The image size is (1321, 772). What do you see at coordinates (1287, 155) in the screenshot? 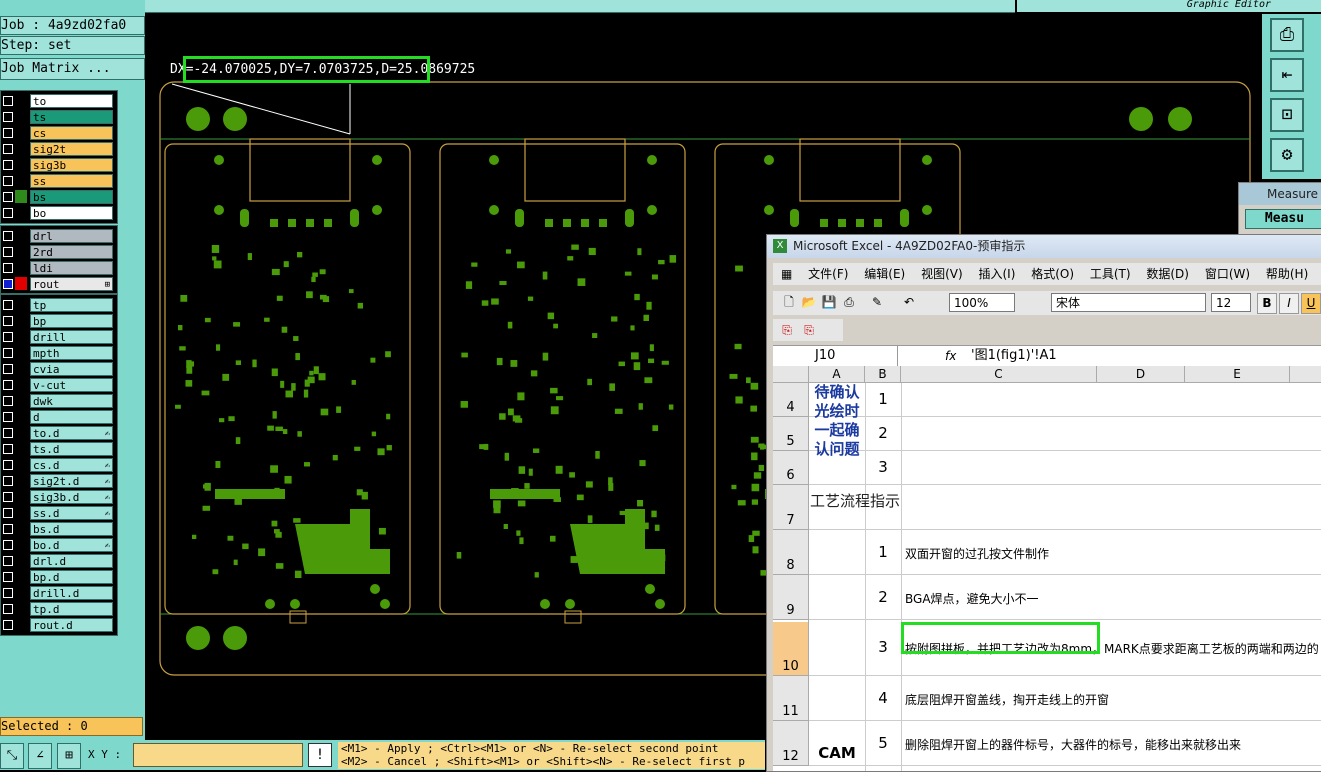
I see `settings-icon: ⚙` at bounding box center [1287, 155].